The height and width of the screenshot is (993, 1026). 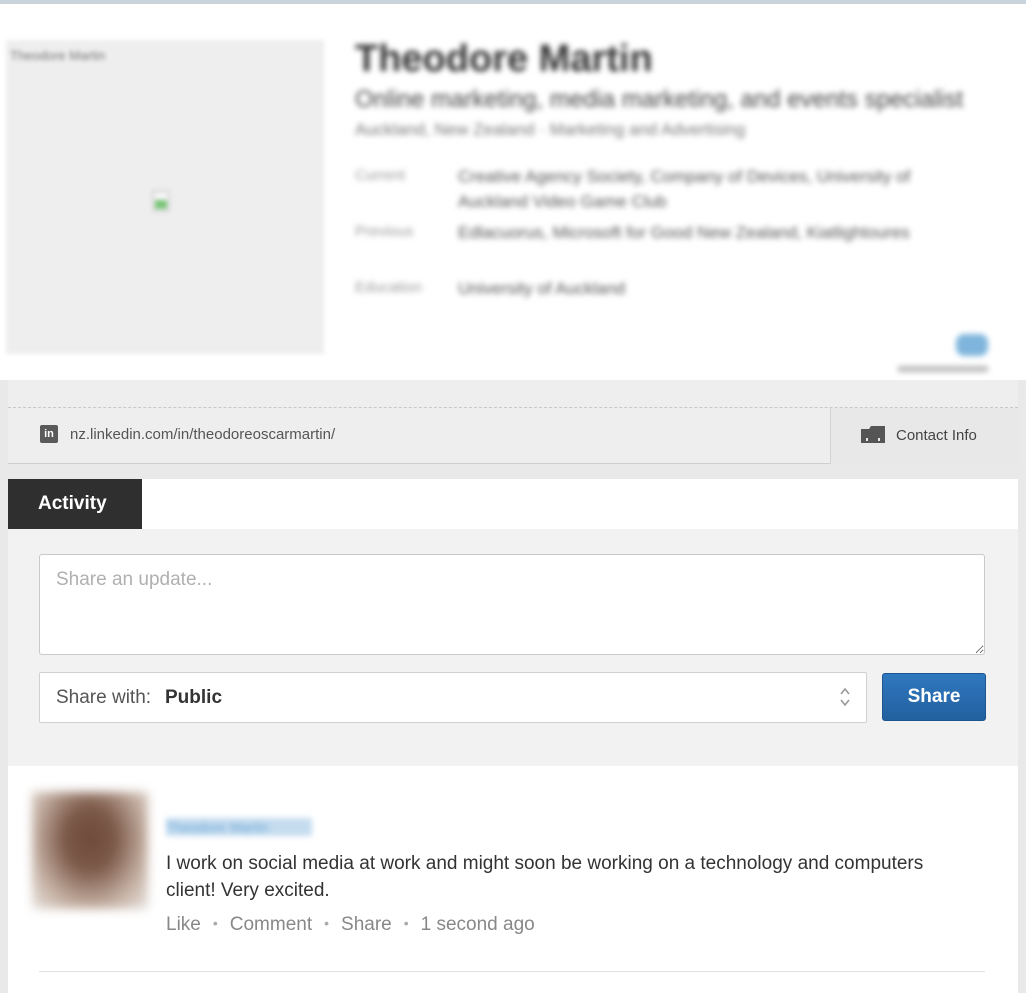 What do you see at coordinates (366, 924) in the screenshot?
I see `share-action: Share` at bounding box center [366, 924].